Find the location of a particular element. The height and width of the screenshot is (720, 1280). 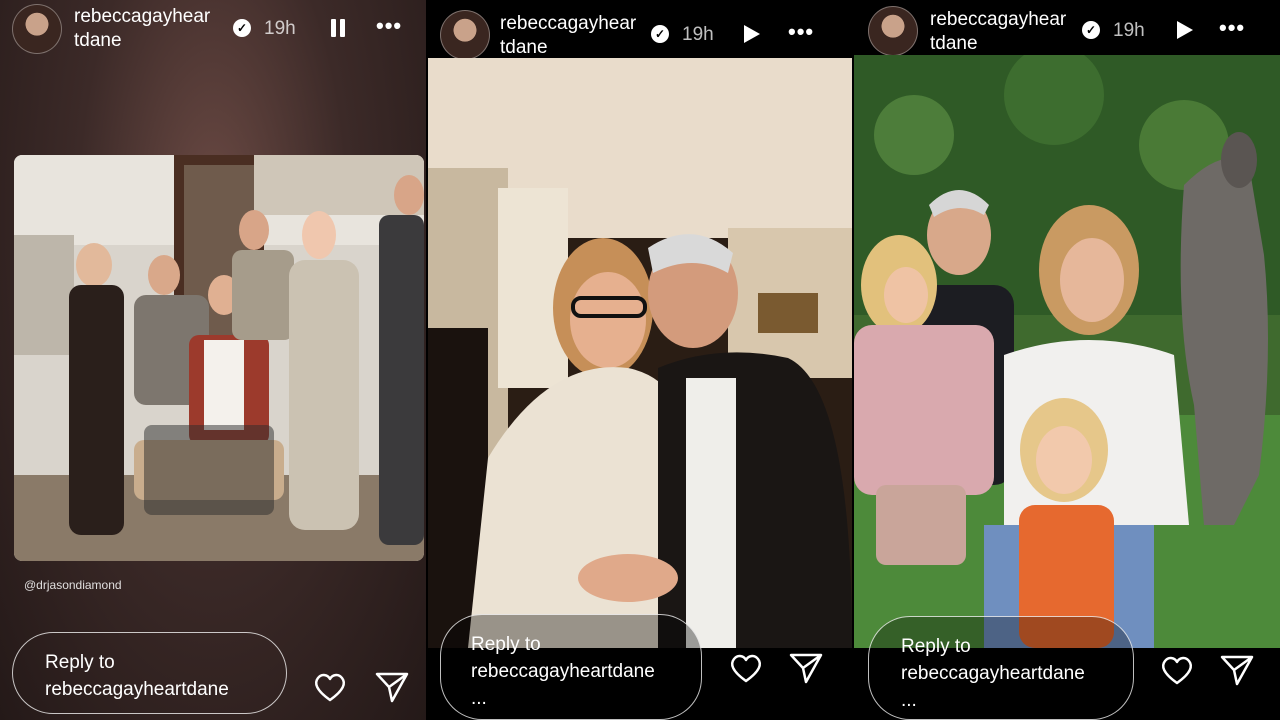

reply-input: Reply to rebeccagayheartdane is located at coordinates (149, 673).